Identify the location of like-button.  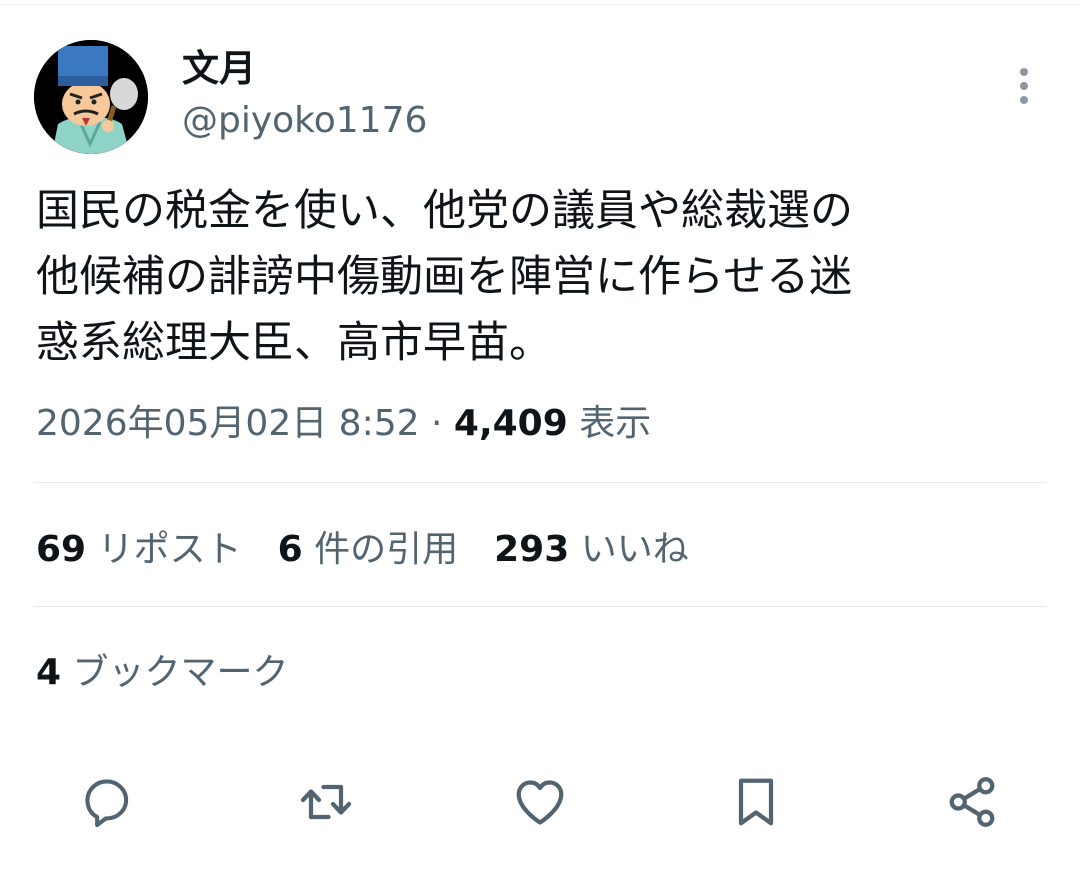
(540, 802).